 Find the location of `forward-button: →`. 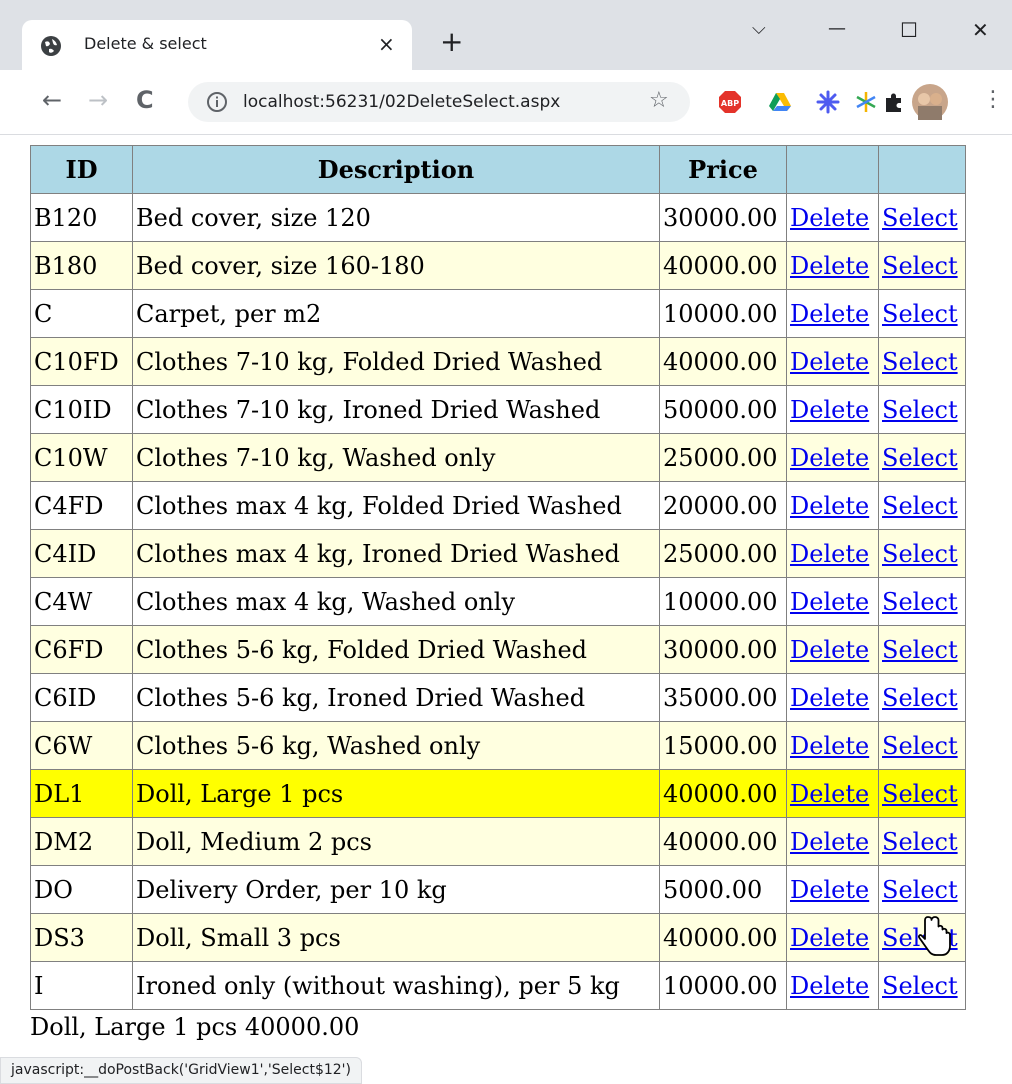

forward-button: → is located at coordinates (98, 100).